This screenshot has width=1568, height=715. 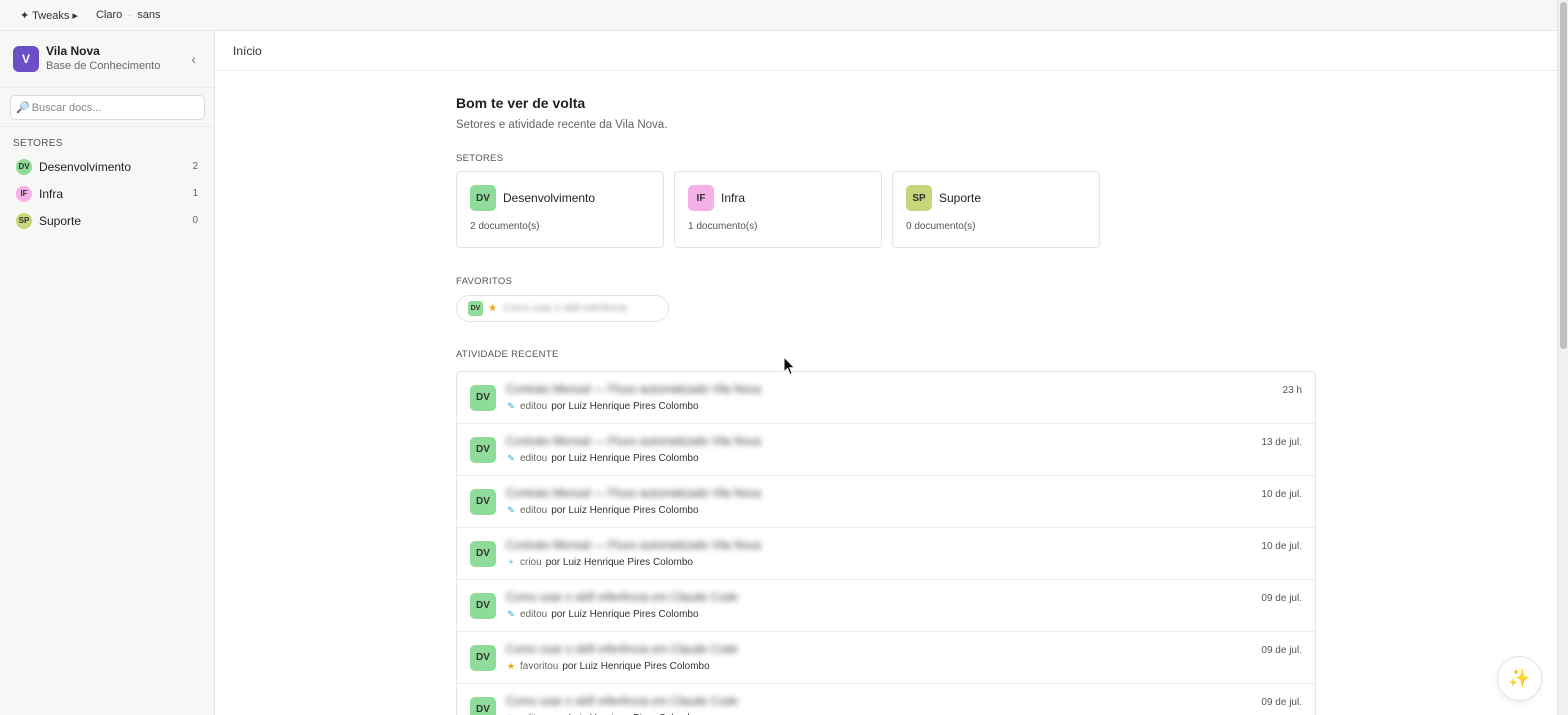 What do you see at coordinates (733, 198) in the screenshot?
I see `sector-name: Infra` at bounding box center [733, 198].